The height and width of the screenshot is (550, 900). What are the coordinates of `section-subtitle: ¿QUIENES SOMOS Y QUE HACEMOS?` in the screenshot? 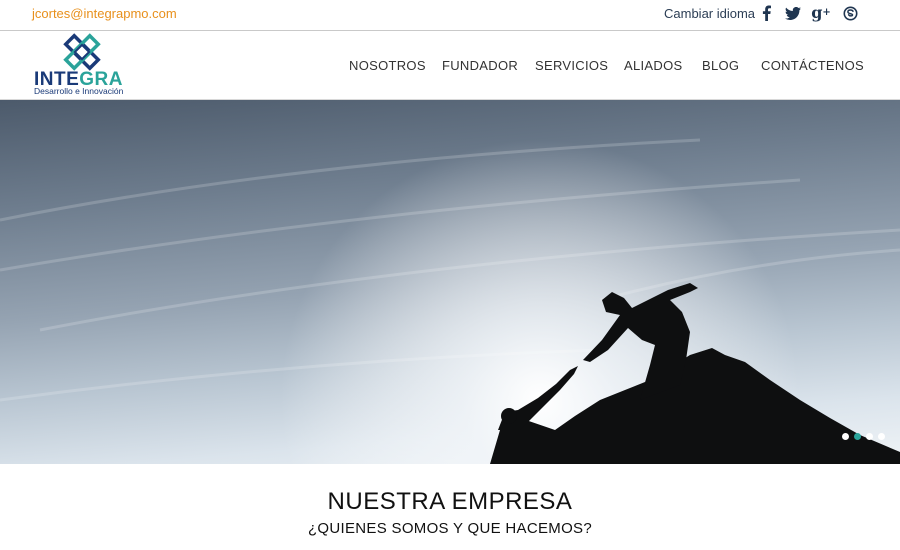 It's located at (450, 528).